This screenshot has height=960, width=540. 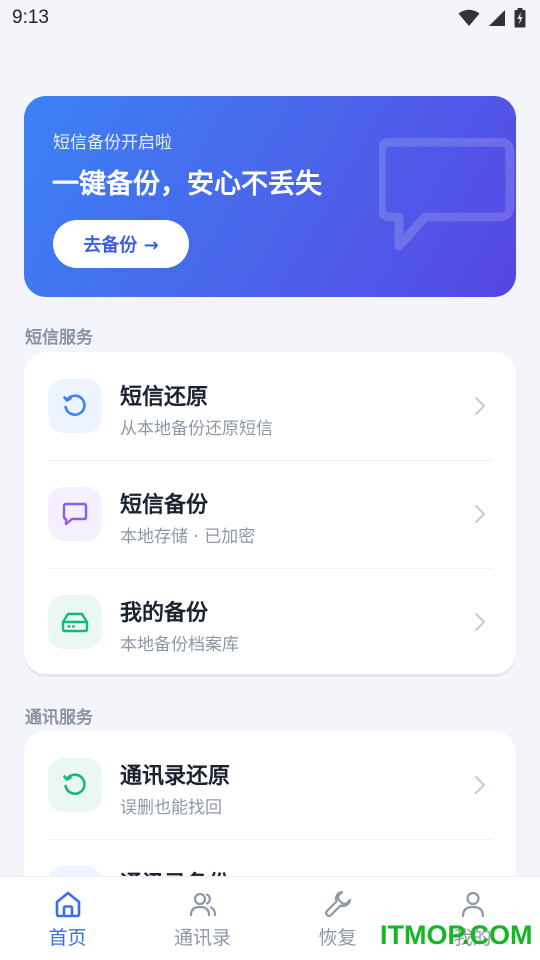 What do you see at coordinates (67, 904) in the screenshot?
I see `home-icon` at bounding box center [67, 904].